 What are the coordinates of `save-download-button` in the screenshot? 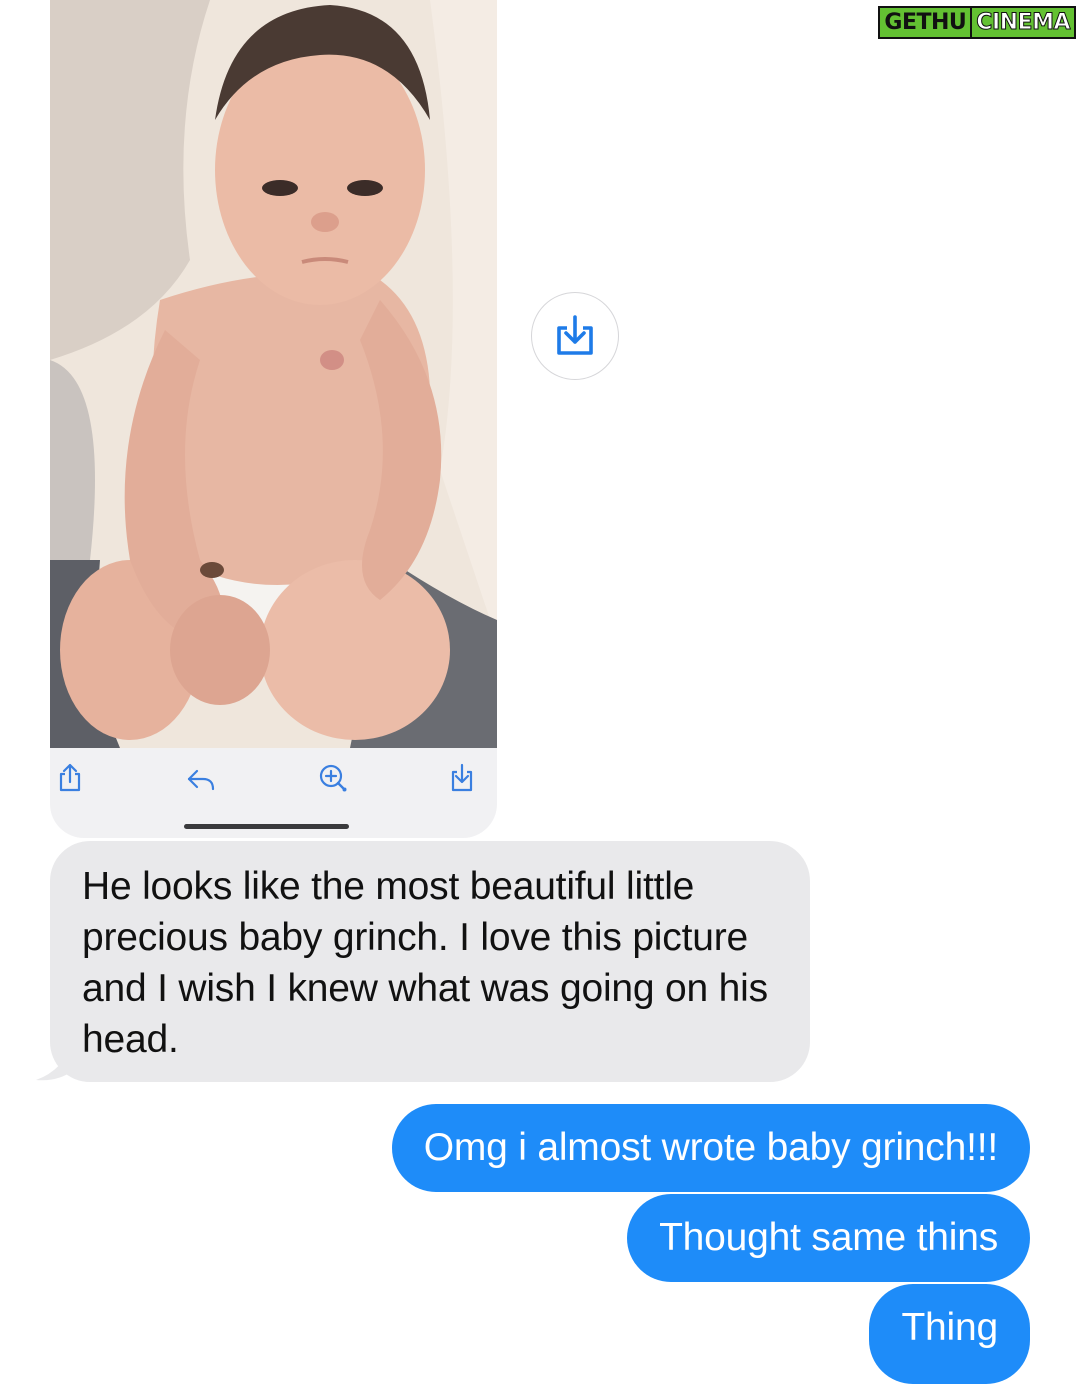 It's located at (575, 336).